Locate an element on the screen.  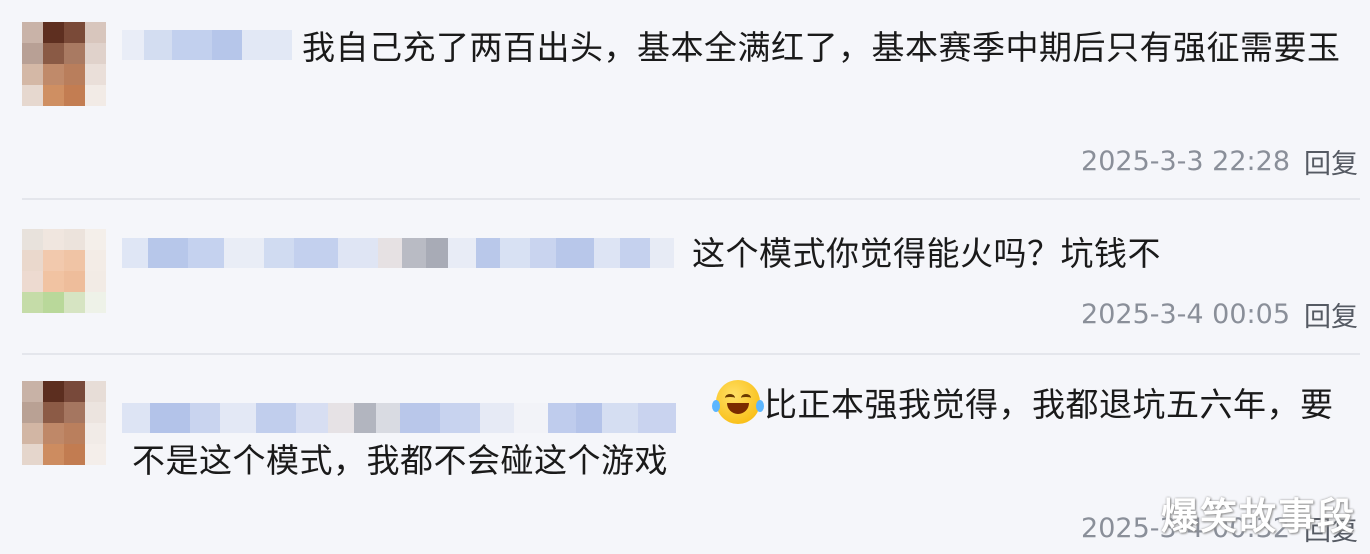
comment-meta: 2025-3-3 22:28 回复 is located at coordinates (1219, 161).